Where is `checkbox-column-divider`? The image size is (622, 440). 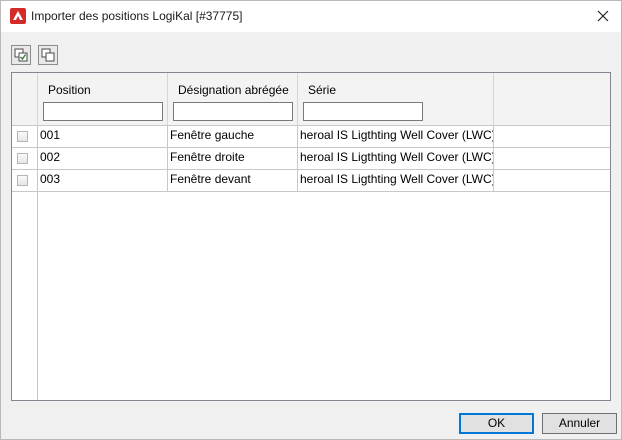
checkbox-column-divider is located at coordinates (37, 296).